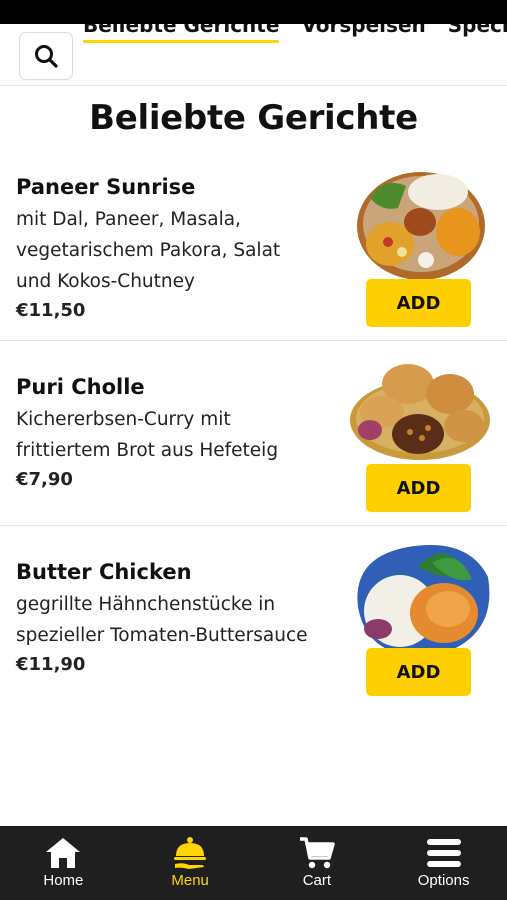  Describe the element at coordinates (363, 34) in the screenshot. I see `tab-vorspeisen: Vorspeisen` at that location.